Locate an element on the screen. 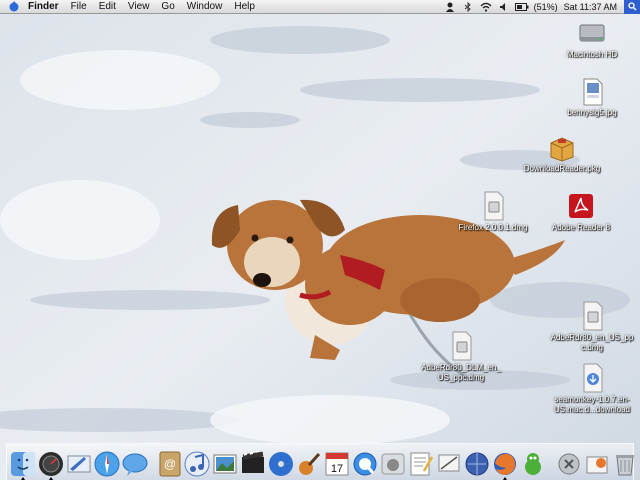  desktop-icon-label: DownloadReader.pkg is located at coordinates (562, 168).